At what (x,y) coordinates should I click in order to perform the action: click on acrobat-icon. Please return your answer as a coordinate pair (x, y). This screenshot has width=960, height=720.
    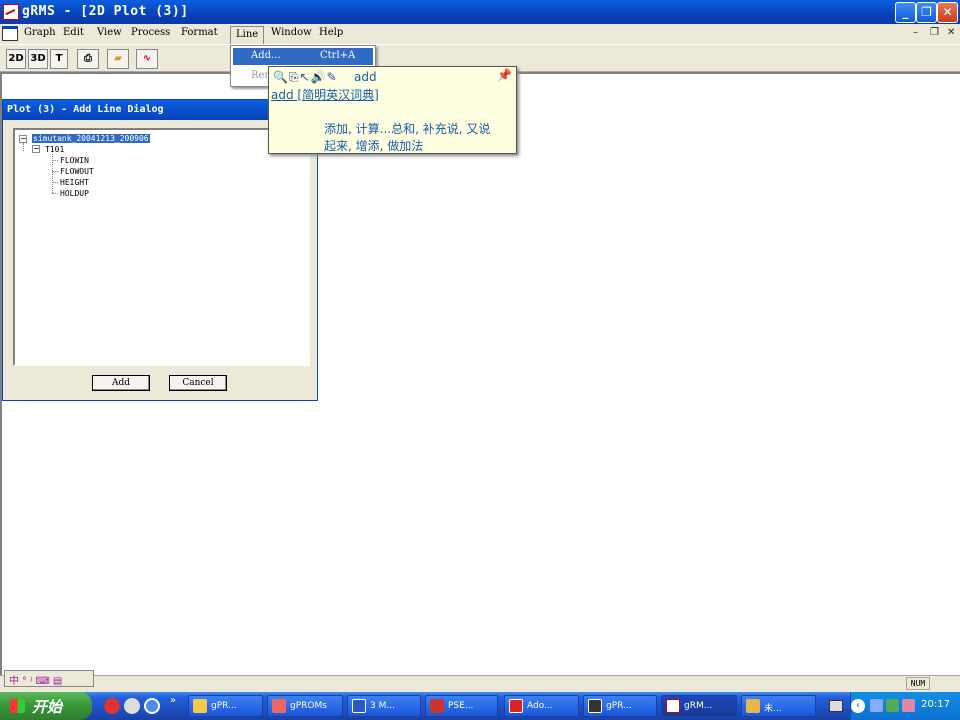
    Looking at the image, I should click on (516, 706).